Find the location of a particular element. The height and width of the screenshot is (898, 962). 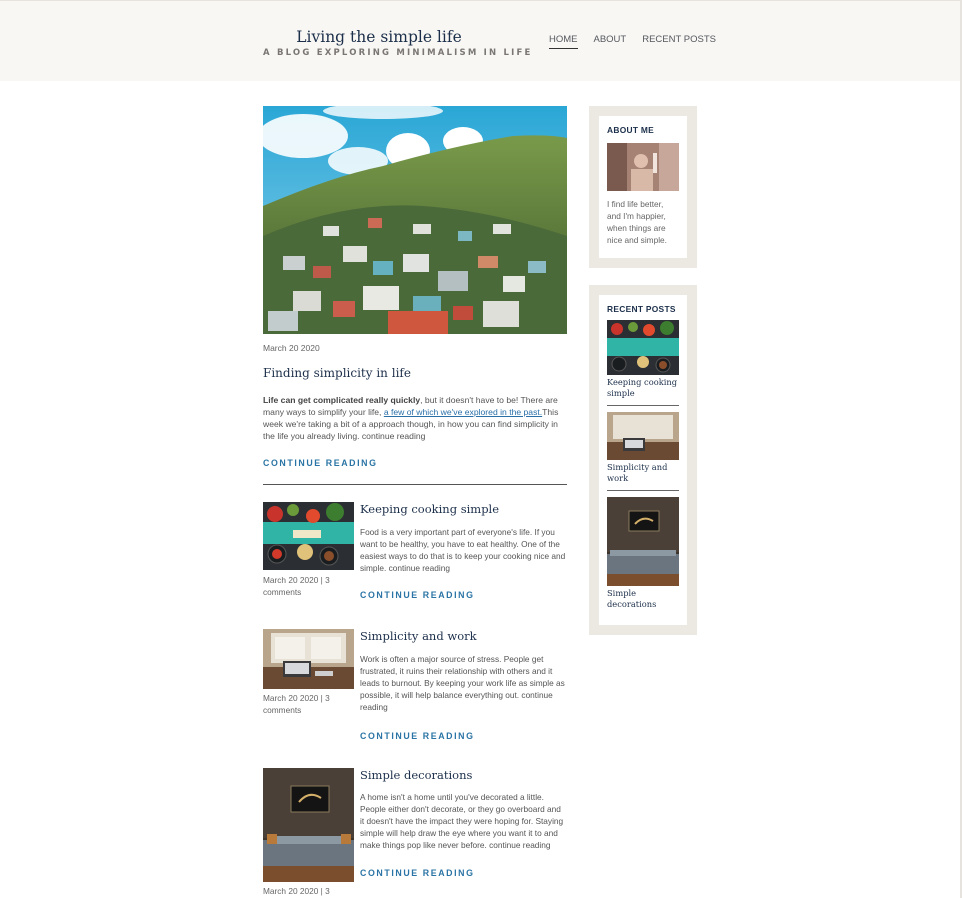

recent-post-title: Keeping cooking simple is located at coordinates (643, 388).